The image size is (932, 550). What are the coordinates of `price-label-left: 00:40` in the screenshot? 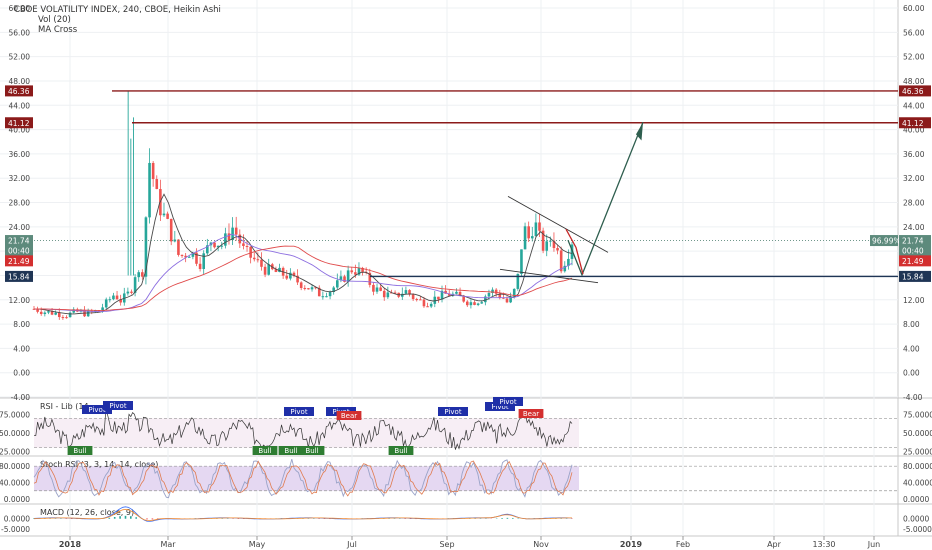 It's located at (19, 251).